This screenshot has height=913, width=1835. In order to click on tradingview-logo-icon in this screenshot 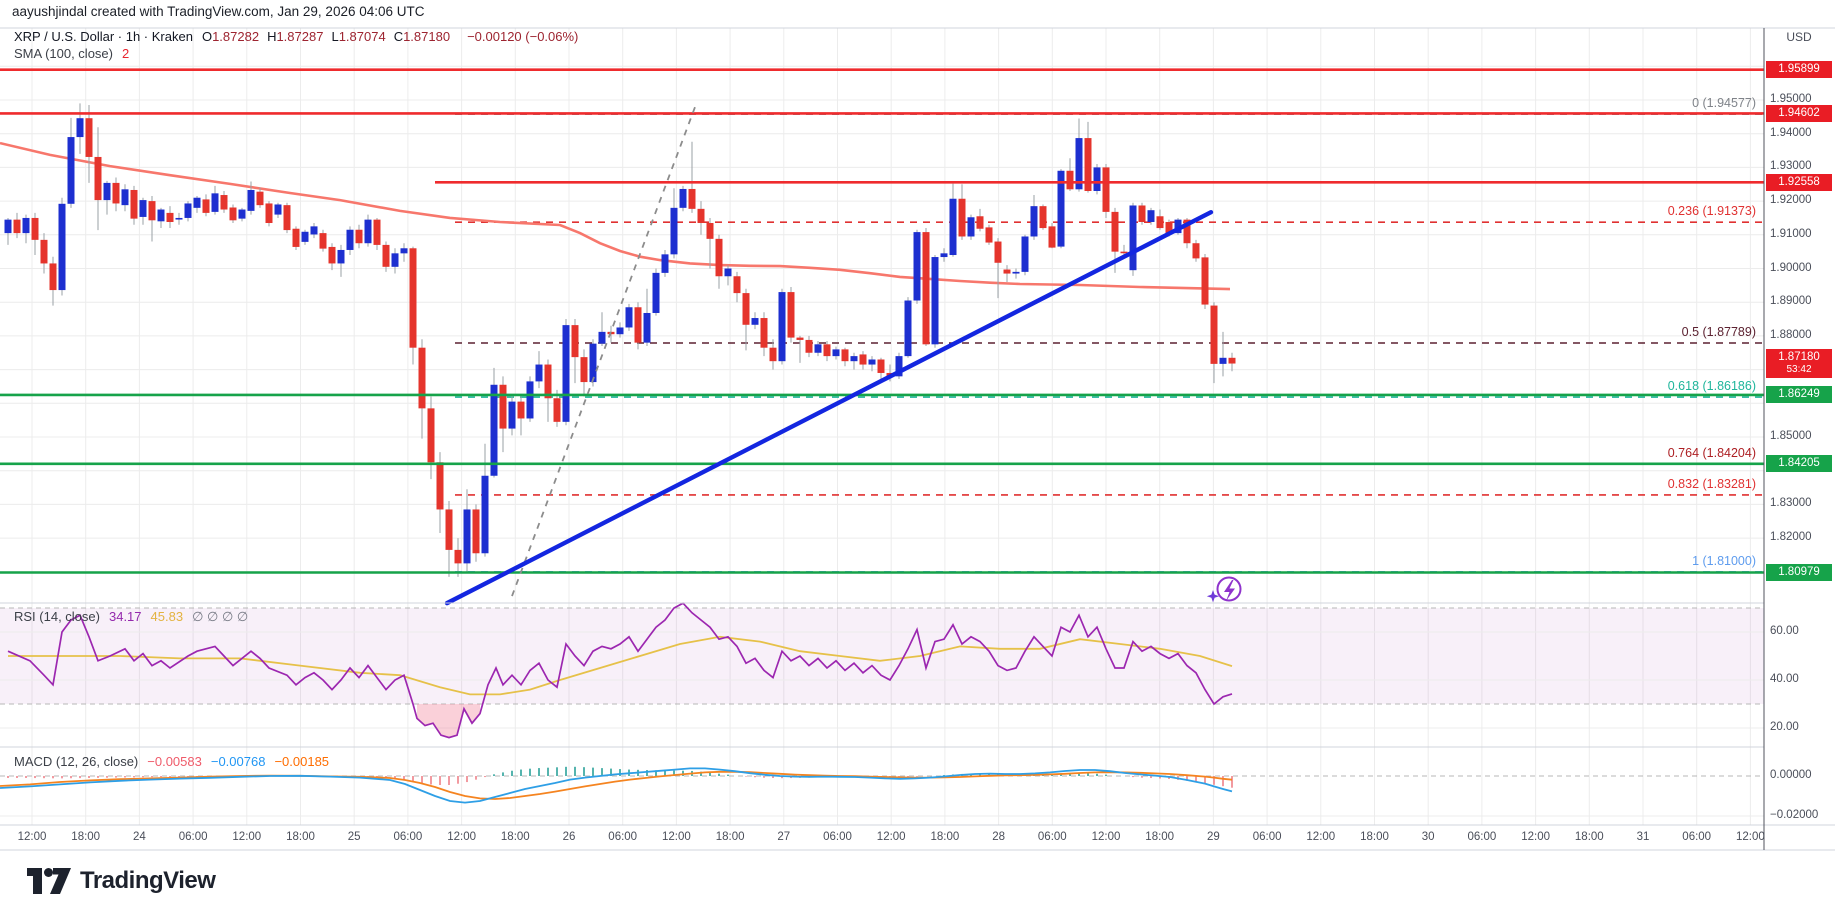, I will do `click(49, 881)`.